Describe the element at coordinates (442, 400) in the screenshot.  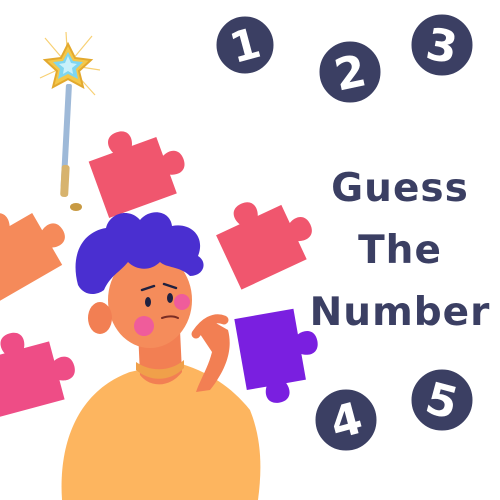
I see `number-badge-5: 5` at that location.